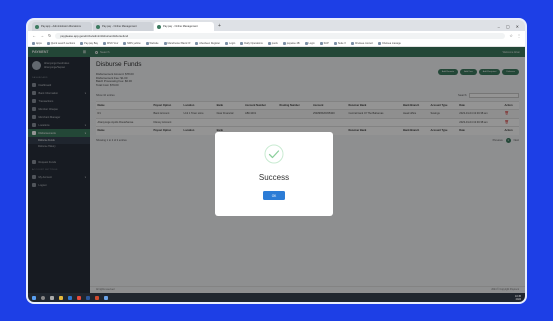  Describe the element at coordinates (339, 43) in the screenshot. I see `bookmark-item: Suite X` at that location.